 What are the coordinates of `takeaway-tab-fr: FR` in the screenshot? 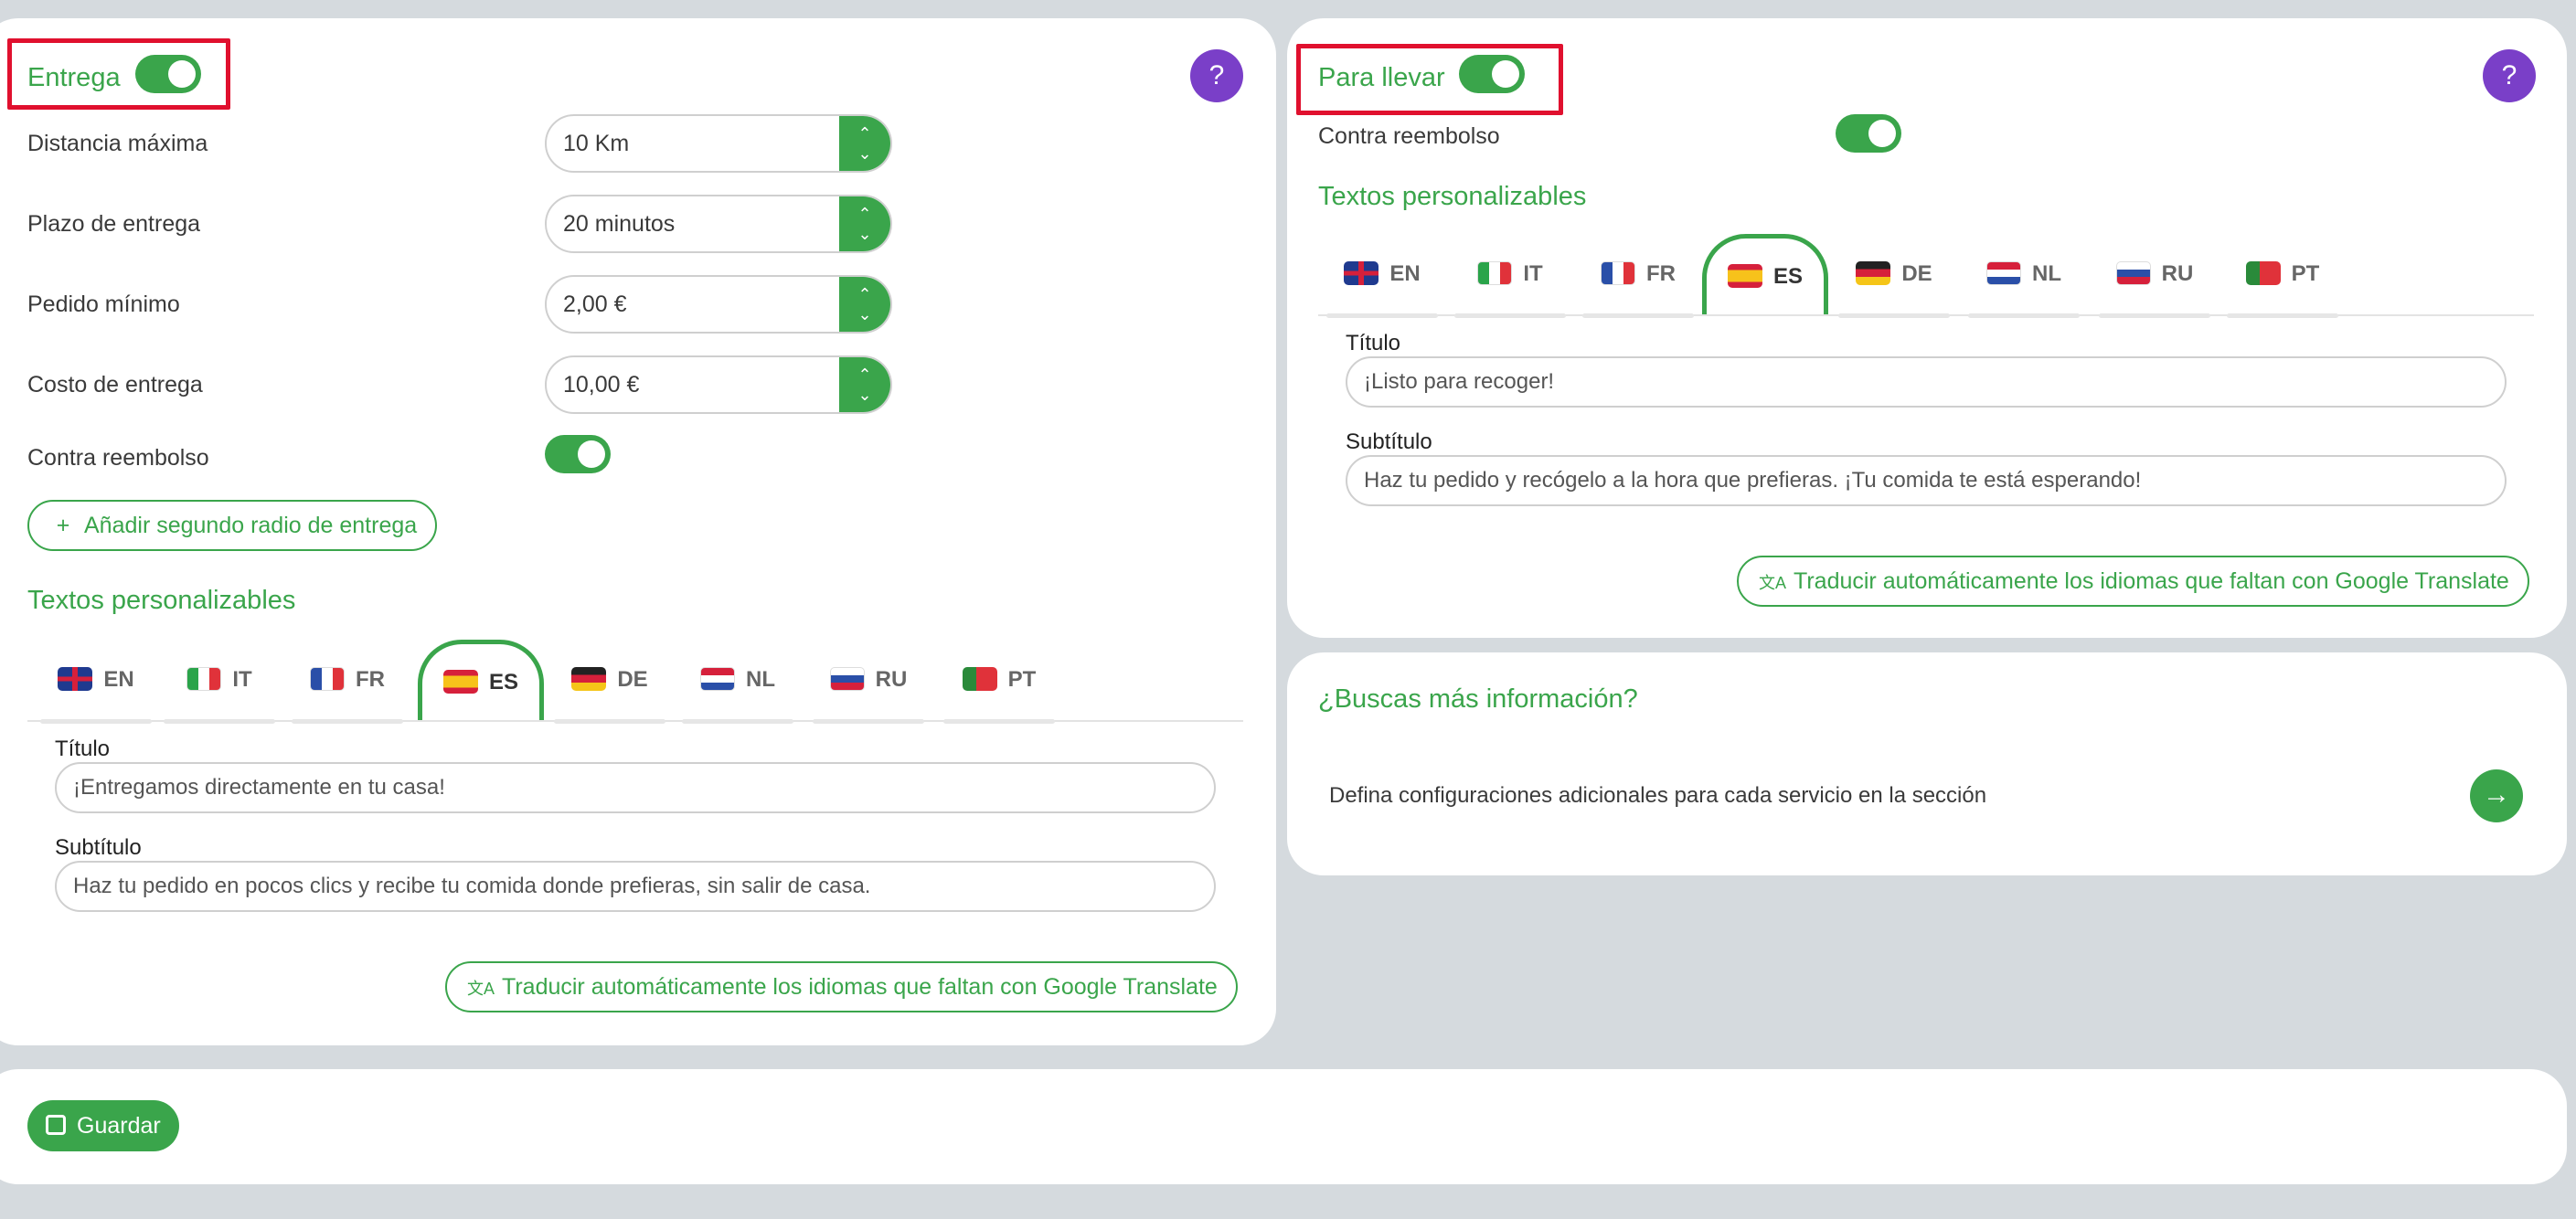 It's located at (1638, 276).